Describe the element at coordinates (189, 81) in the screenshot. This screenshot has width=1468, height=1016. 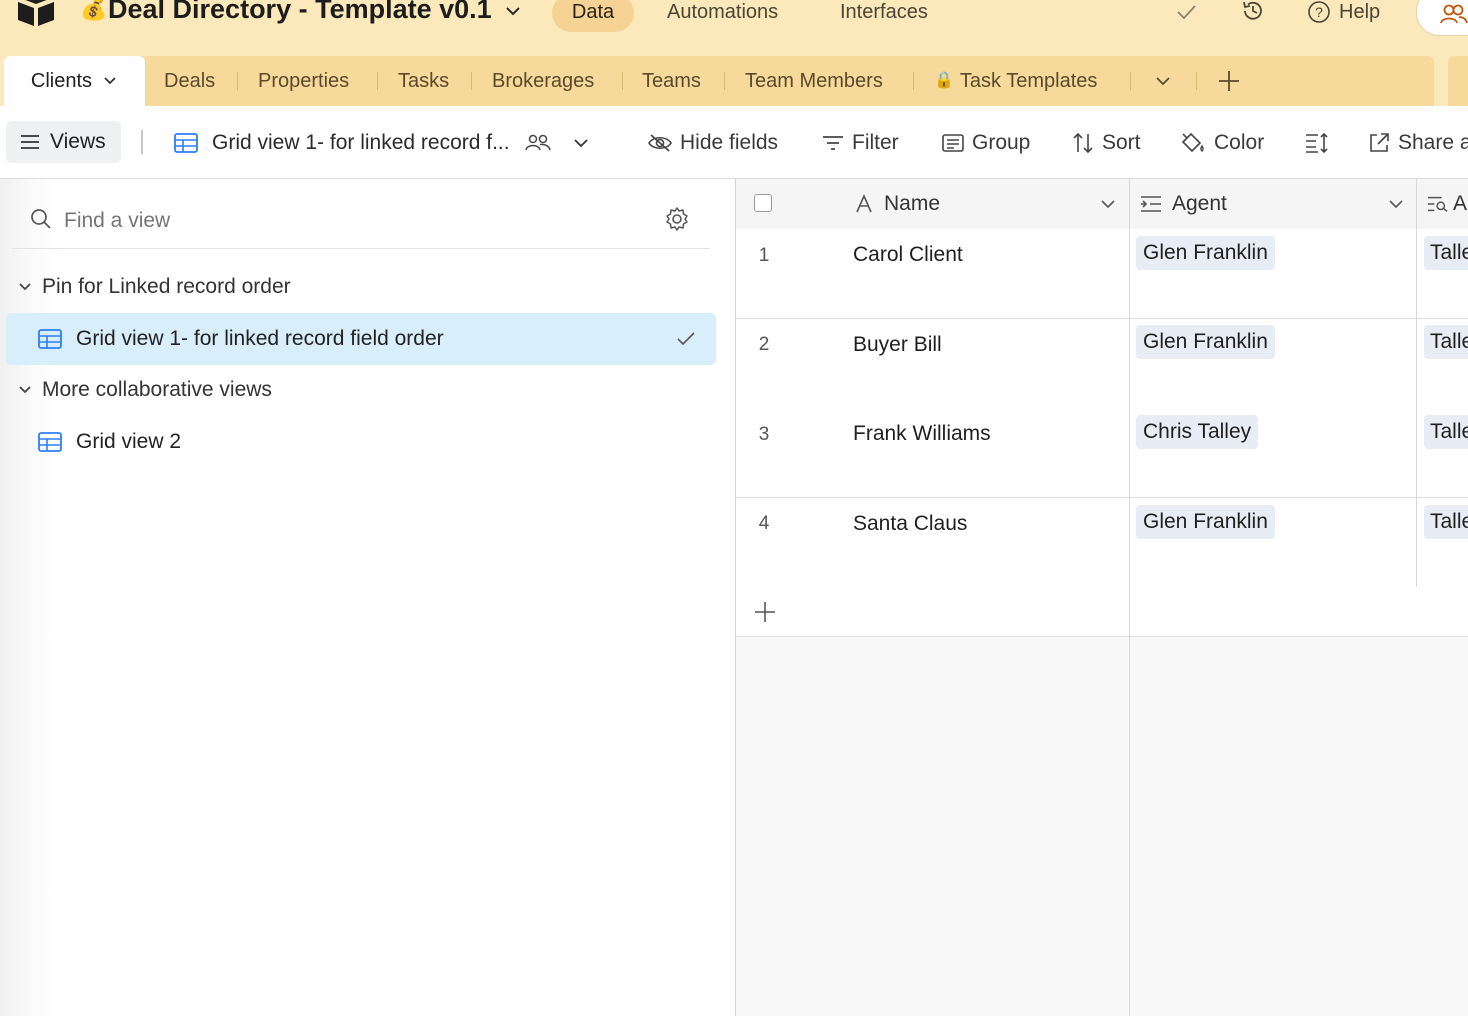
I see `table-tab-deals: Deals` at that location.